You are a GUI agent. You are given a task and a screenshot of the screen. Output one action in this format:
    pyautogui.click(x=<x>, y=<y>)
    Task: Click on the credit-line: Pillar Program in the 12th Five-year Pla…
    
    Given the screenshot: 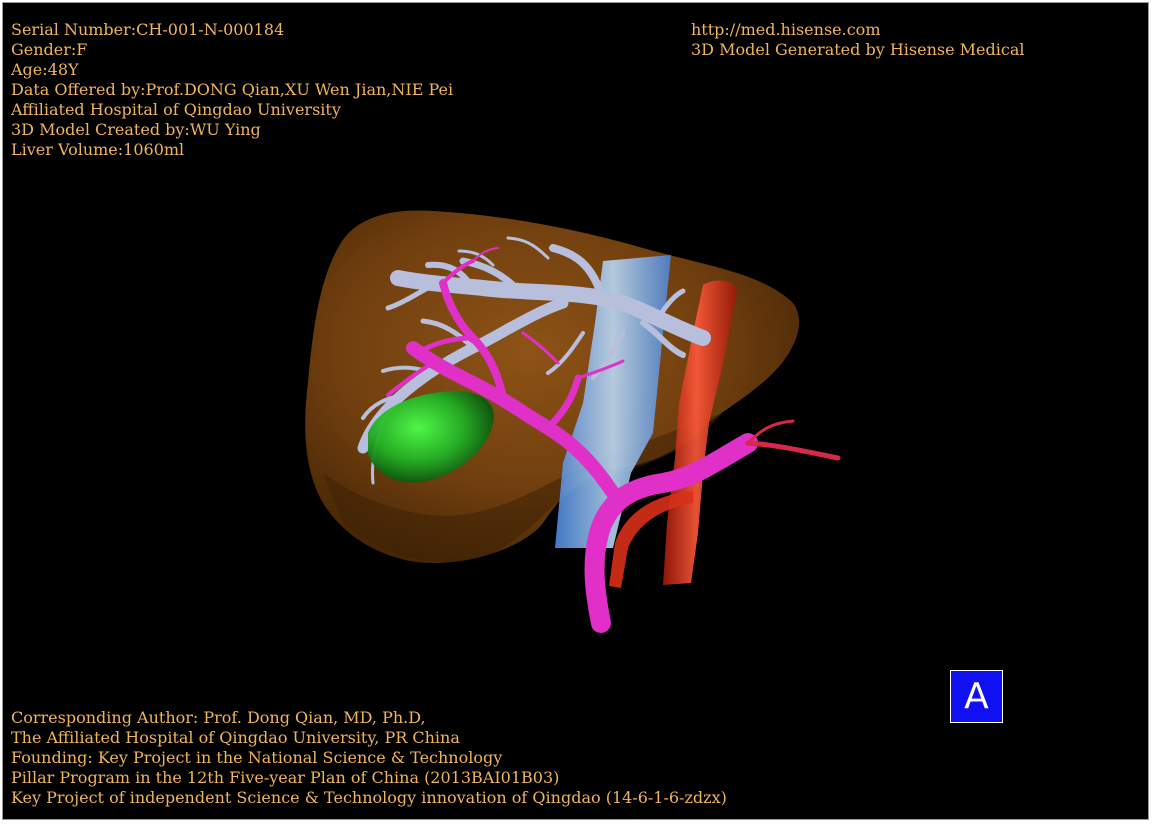 What is the action you would take?
    pyautogui.click(x=285, y=777)
    